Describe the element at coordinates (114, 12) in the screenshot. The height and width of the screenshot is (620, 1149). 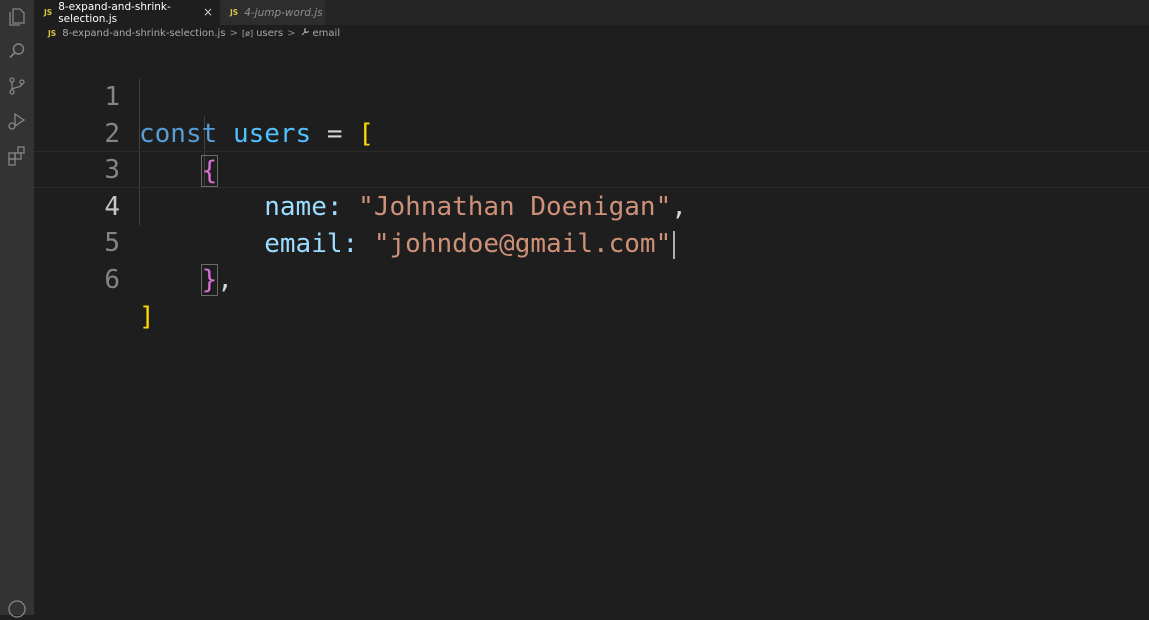
I see `tab-label: 8-expand-and-shrink-selection.js` at that location.